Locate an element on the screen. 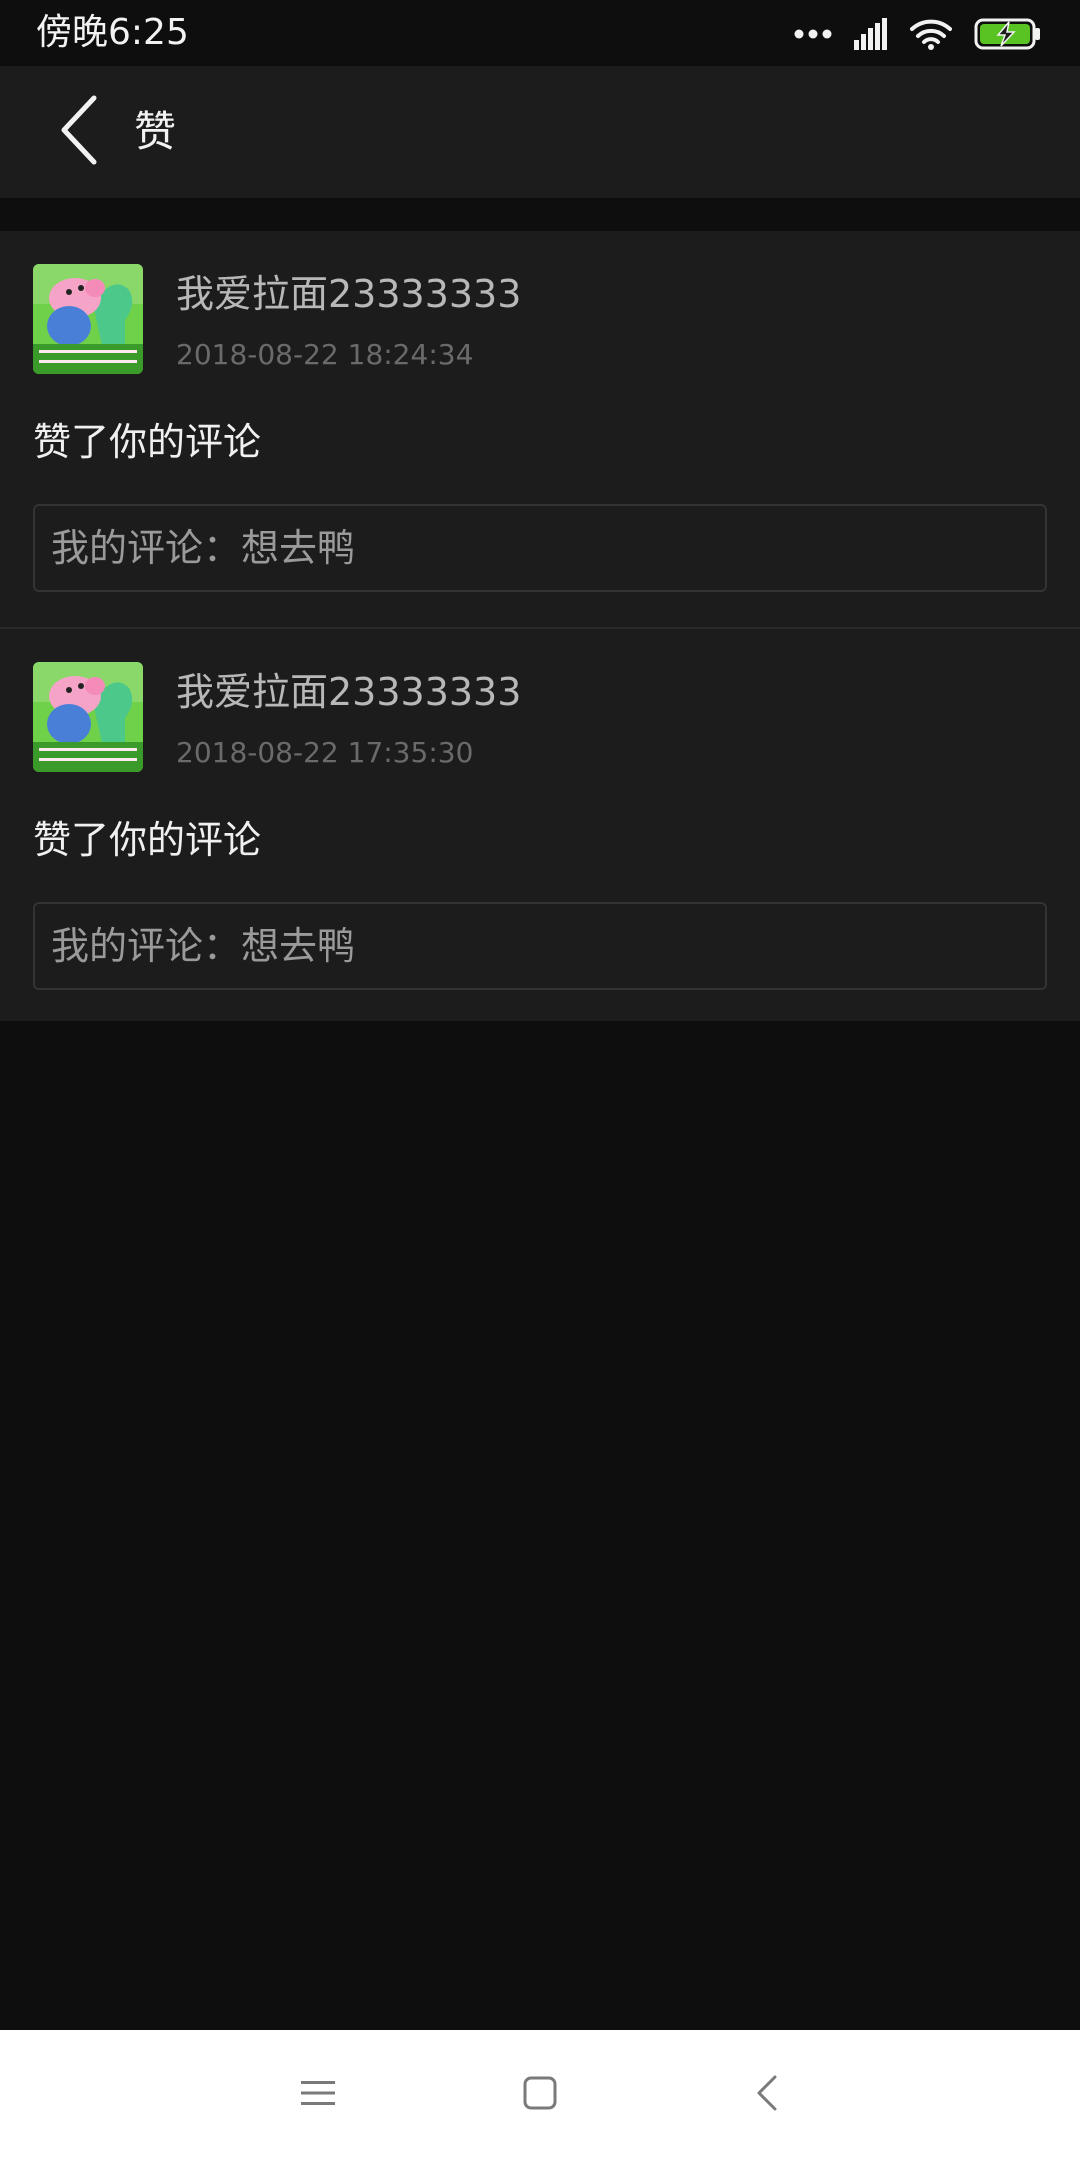 The height and width of the screenshot is (2160, 1080). timestamp: 2018-08-22 18:24:34 is located at coordinates (325, 354).